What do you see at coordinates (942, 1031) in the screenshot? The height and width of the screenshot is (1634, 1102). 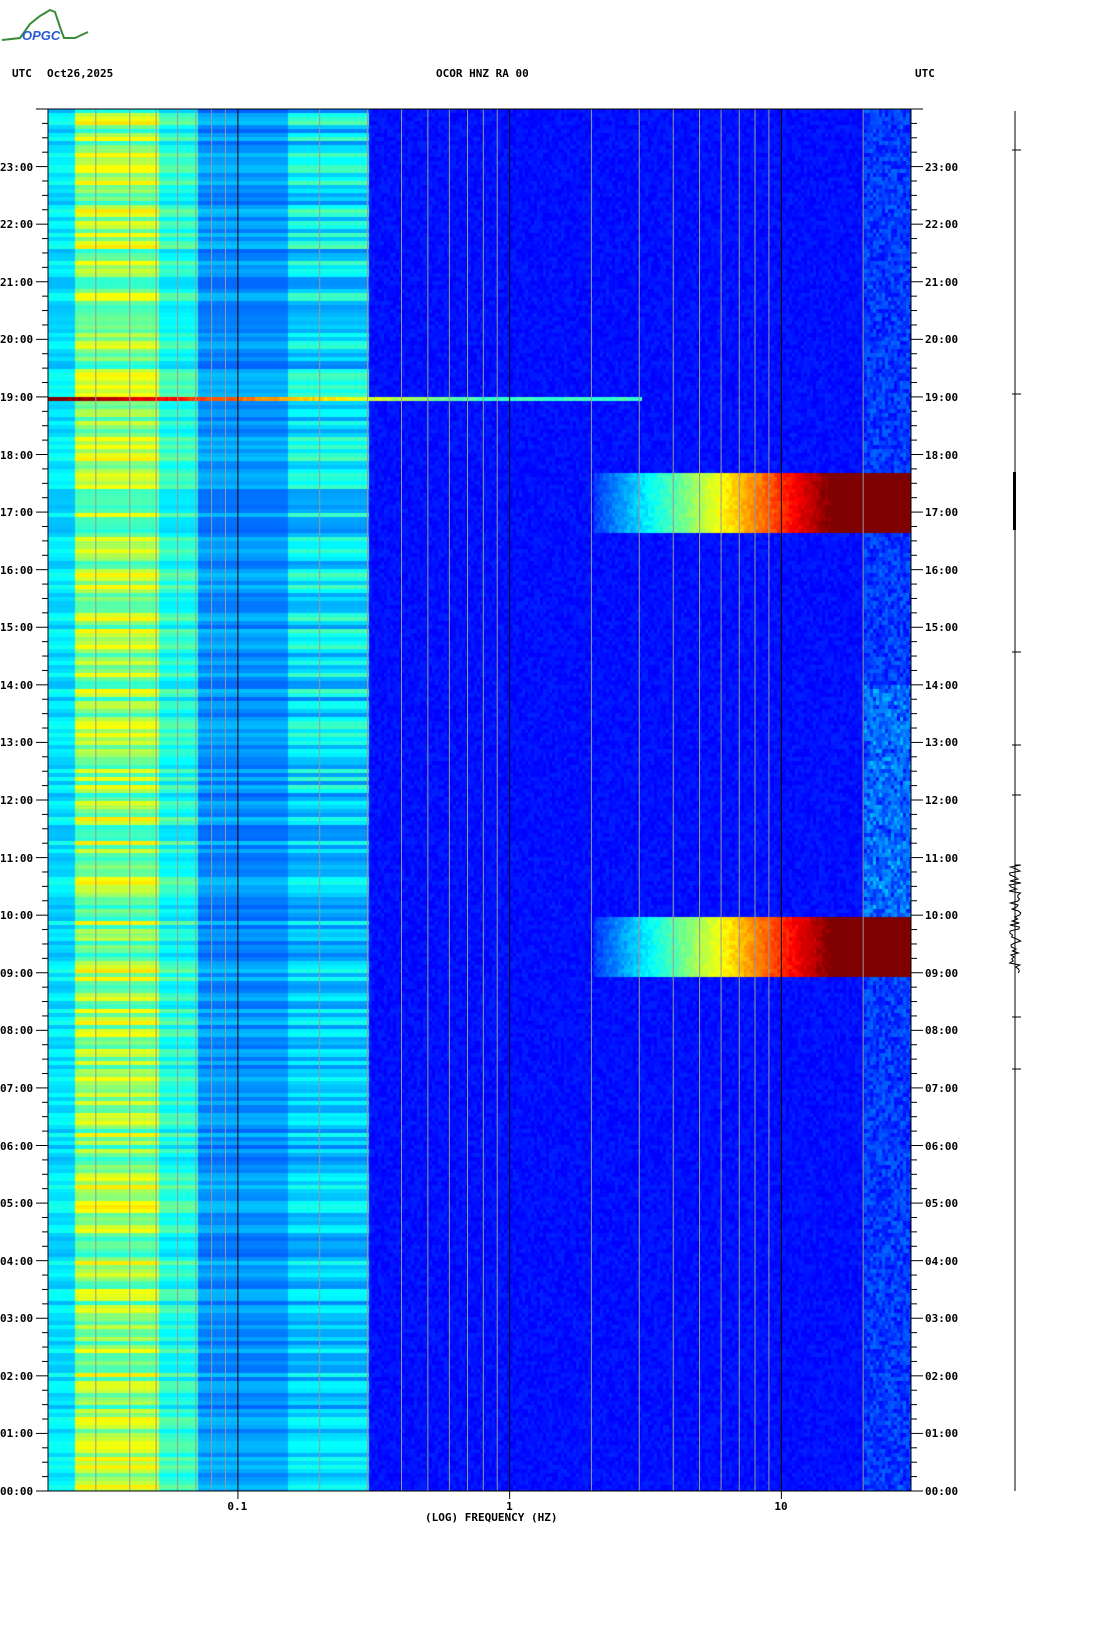 I see `y-tick-label-right: 08:00` at bounding box center [942, 1031].